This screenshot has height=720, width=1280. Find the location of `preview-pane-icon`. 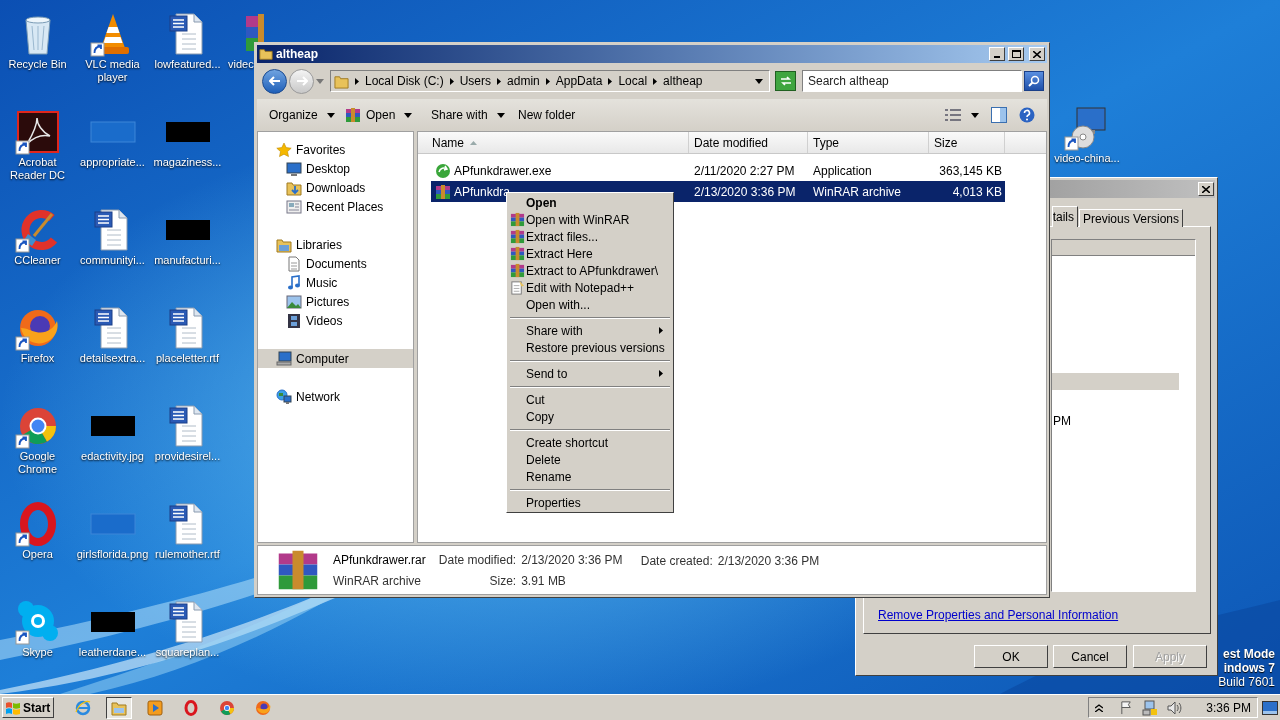

preview-pane-icon is located at coordinates (999, 115).